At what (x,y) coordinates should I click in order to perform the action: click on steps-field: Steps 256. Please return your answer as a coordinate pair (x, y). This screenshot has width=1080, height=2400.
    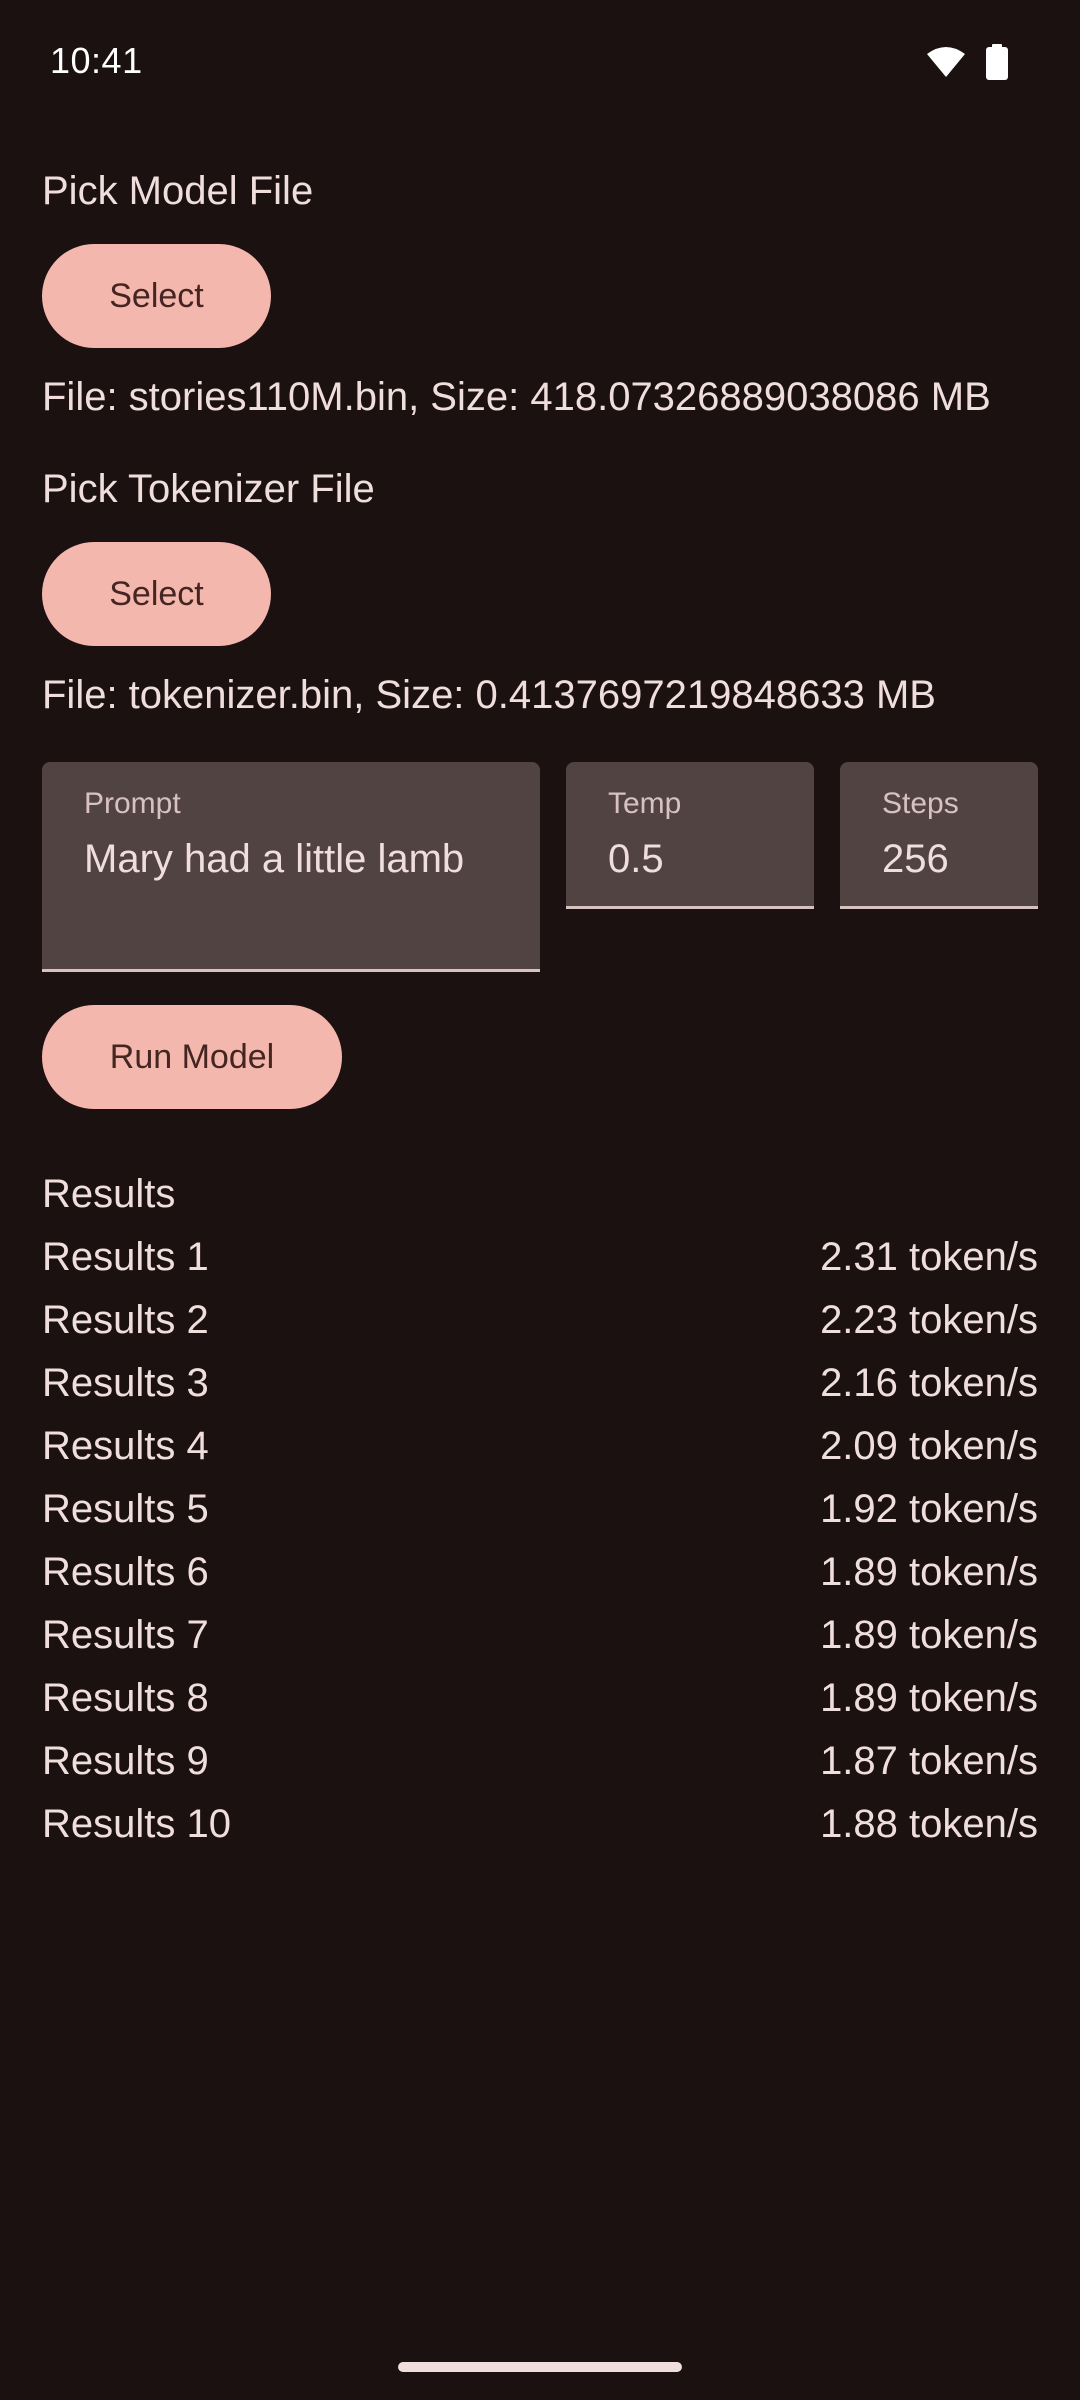
    Looking at the image, I should click on (939, 835).